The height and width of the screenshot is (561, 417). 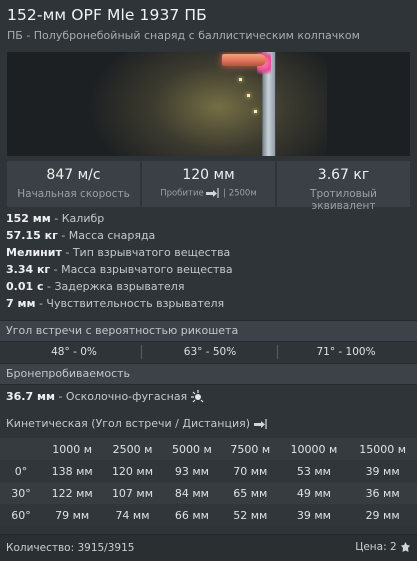 I want to click on stat-velocity: 847 м/с Начальная скорость, so click(x=73, y=184).